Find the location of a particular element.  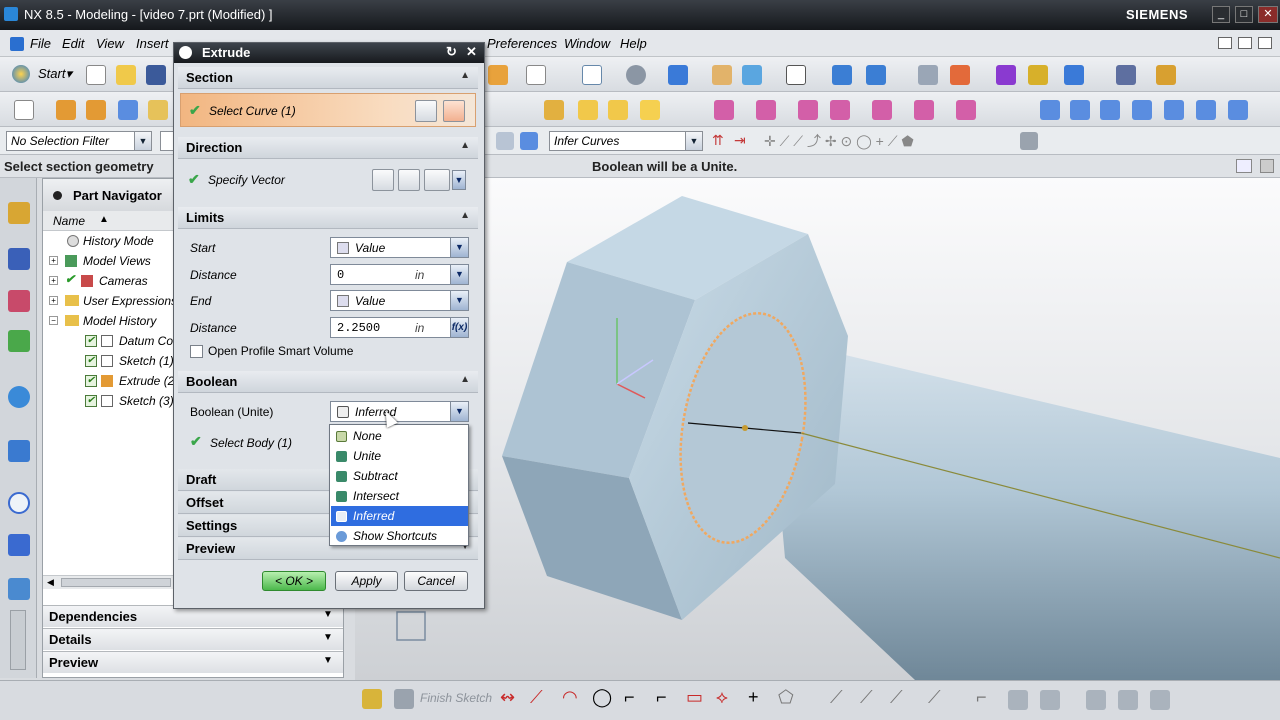

collapse-icon: − is located at coordinates (53, 320).